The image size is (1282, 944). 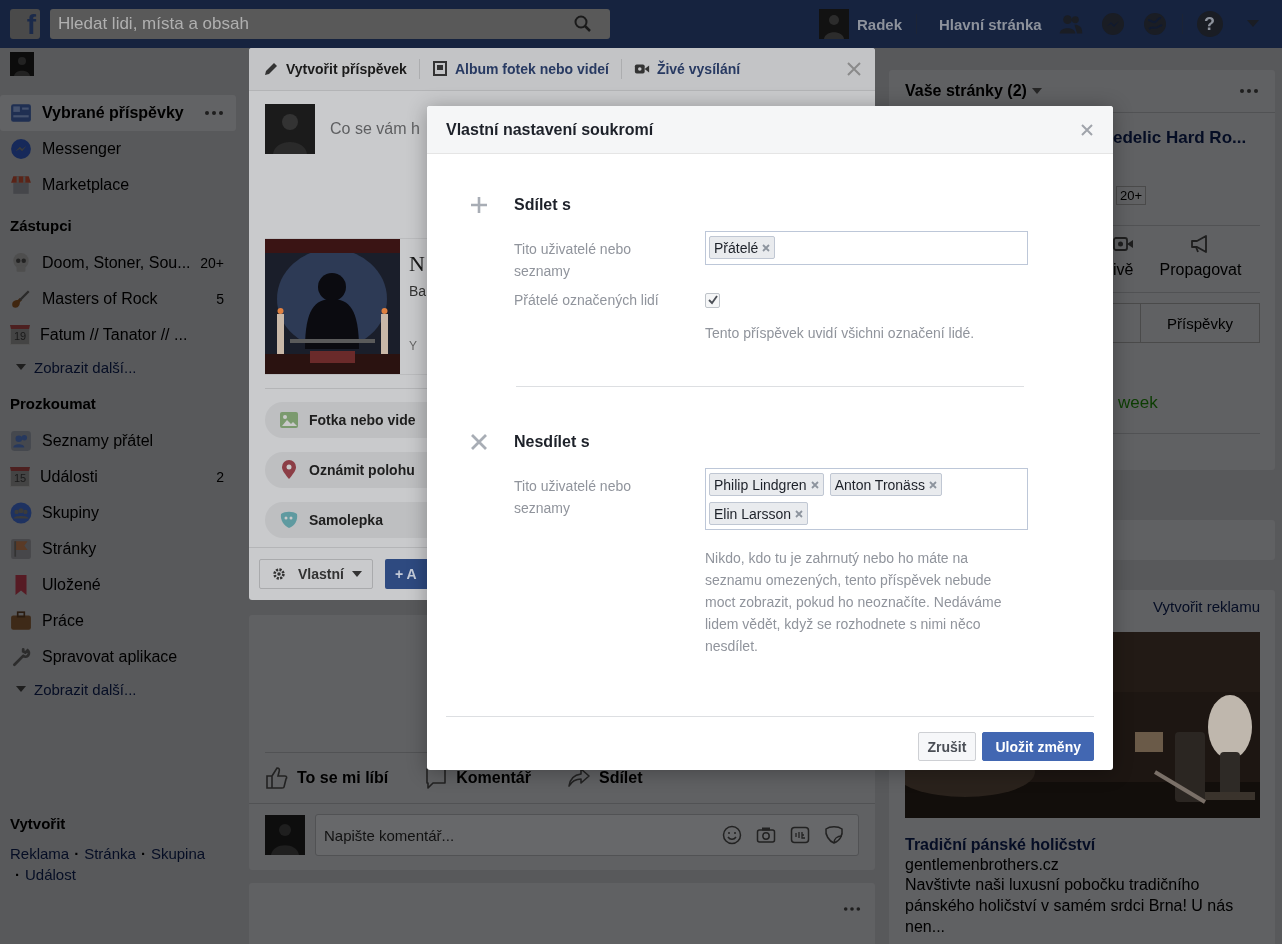 I want to click on option-label: Přátelé označených lidí, so click(x=587, y=300).